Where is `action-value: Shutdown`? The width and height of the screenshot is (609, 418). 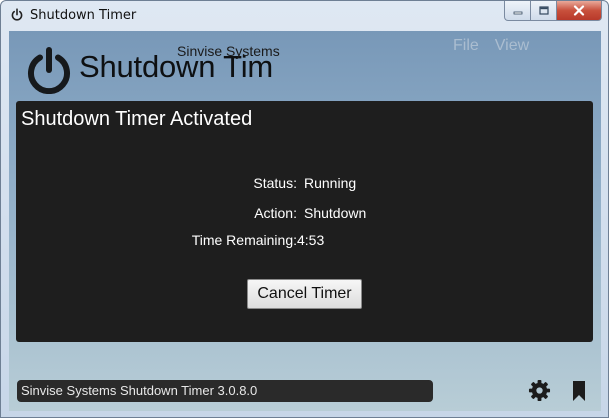 action-value: Shutdown is located at coordinates (335, 213).